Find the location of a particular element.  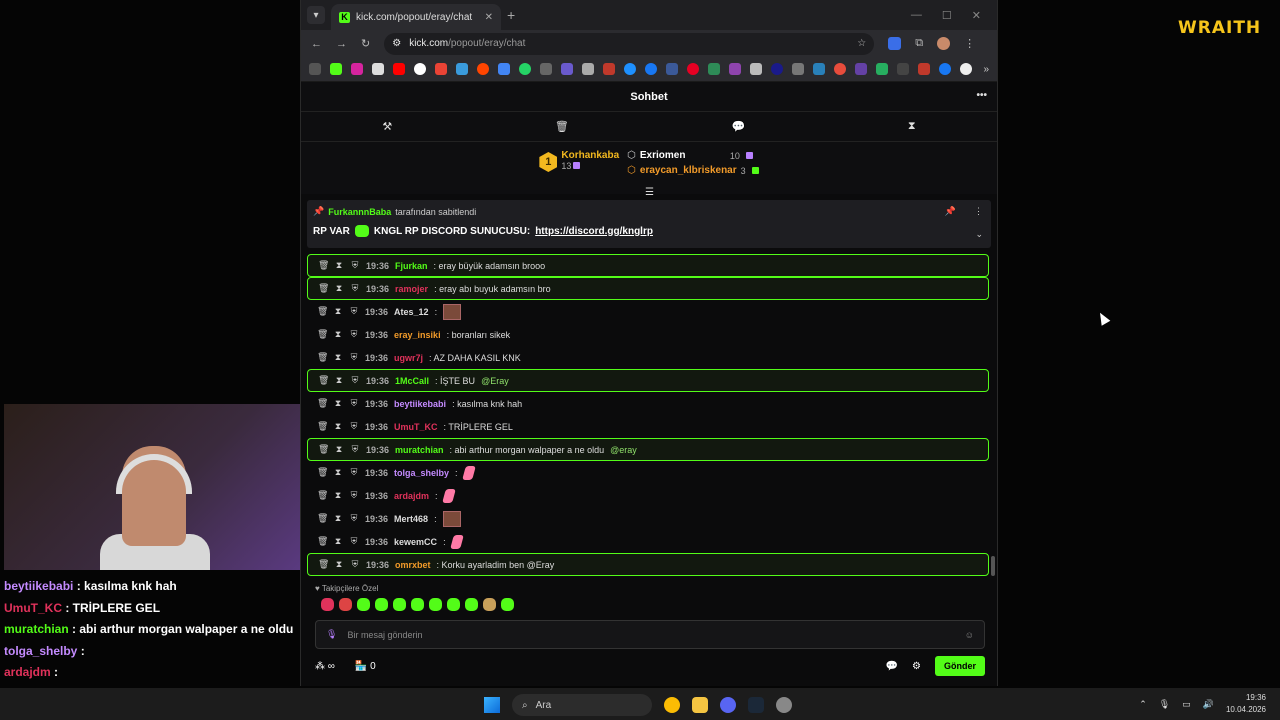

facebook-bookmark-icon is located at coordinates (651, 69).